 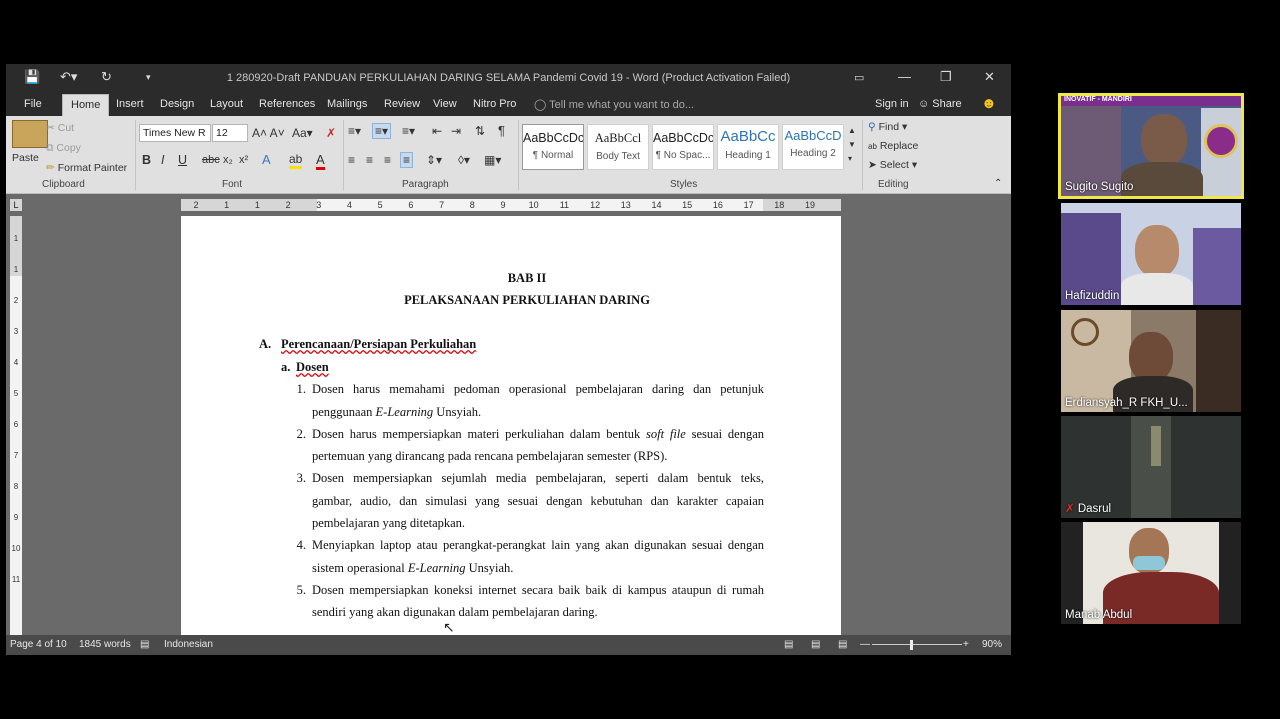 What do you see at coordinates (717, 205) in the screenshot?
I see `ruler-tick-label: 16` at bounding box center [717, 205].